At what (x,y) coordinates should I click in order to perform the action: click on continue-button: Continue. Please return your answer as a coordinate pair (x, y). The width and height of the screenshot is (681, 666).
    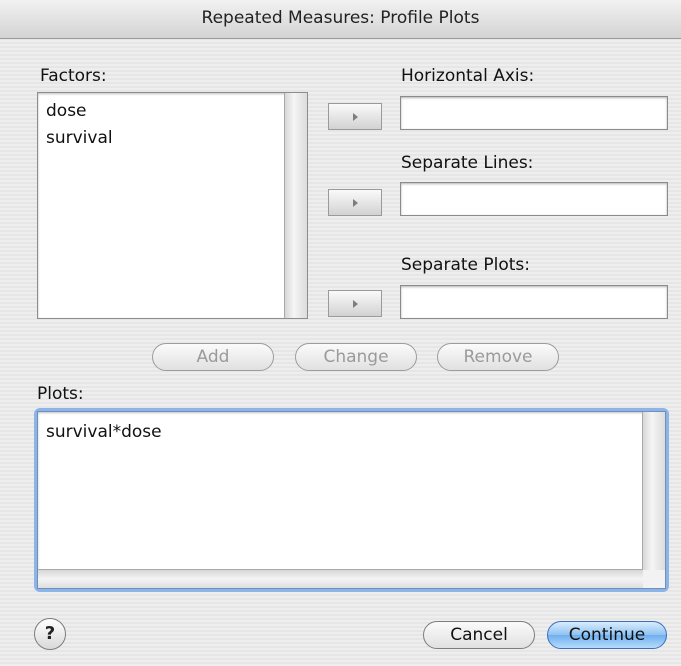
    Looking at the image, I should click on (607, 635).